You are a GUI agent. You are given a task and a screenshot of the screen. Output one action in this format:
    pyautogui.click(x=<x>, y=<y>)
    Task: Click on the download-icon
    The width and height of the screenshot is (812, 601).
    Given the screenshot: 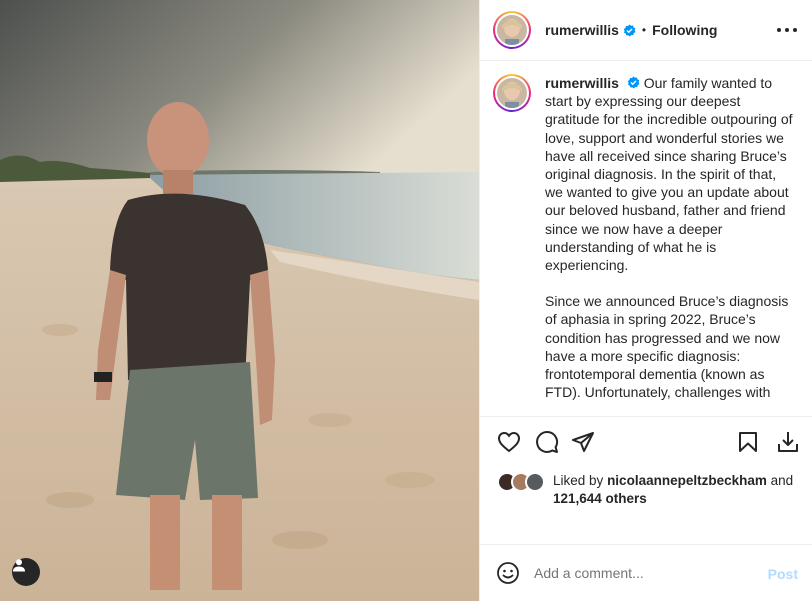 What is the action you would take?
    pyautogui.click(x=788, y=442)
    